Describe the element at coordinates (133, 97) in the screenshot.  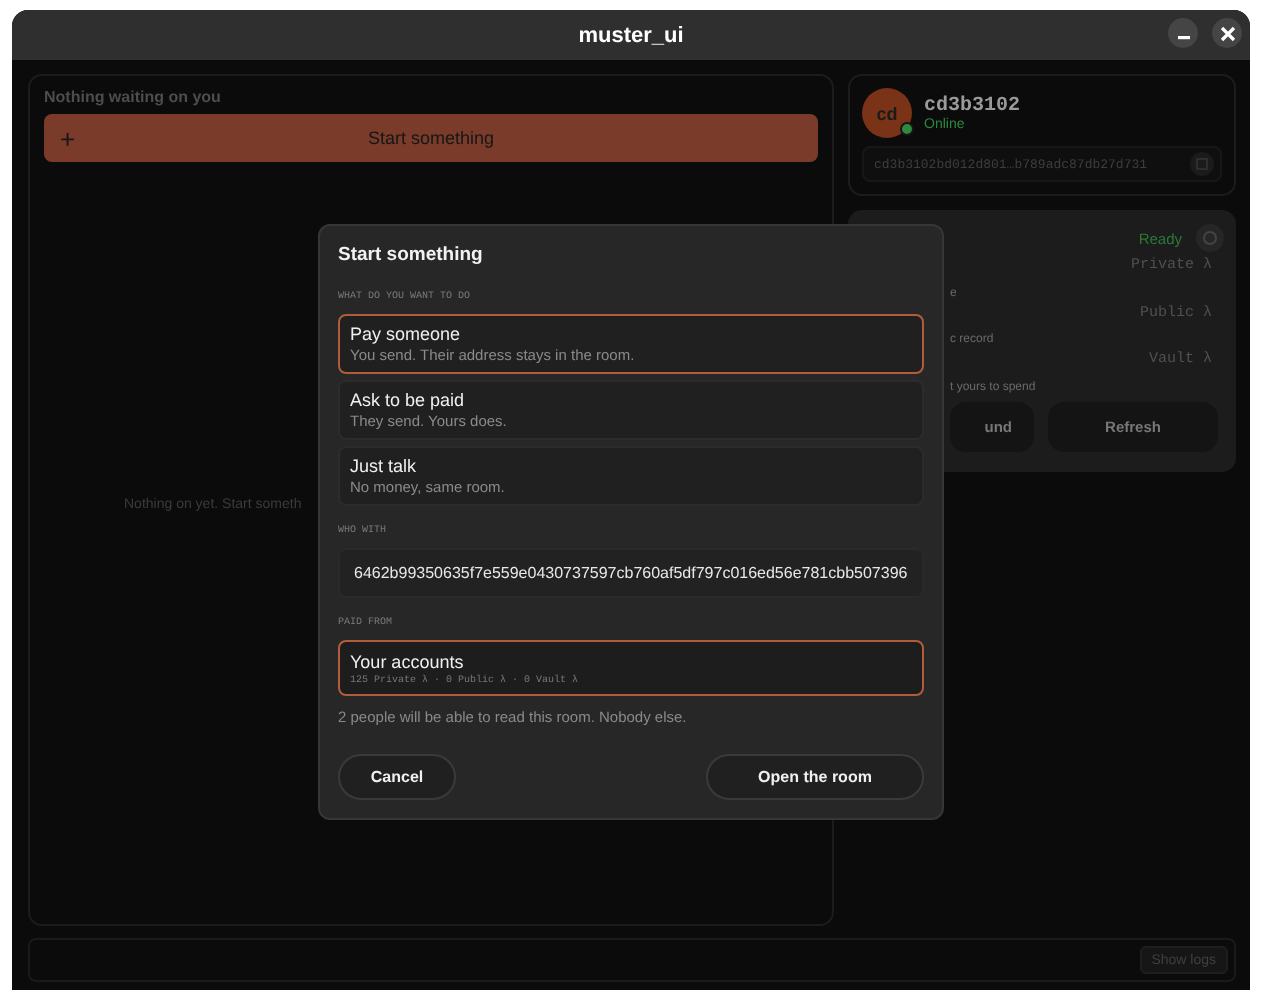
I see `panel-heading: Nothing waiting on you` at that location.